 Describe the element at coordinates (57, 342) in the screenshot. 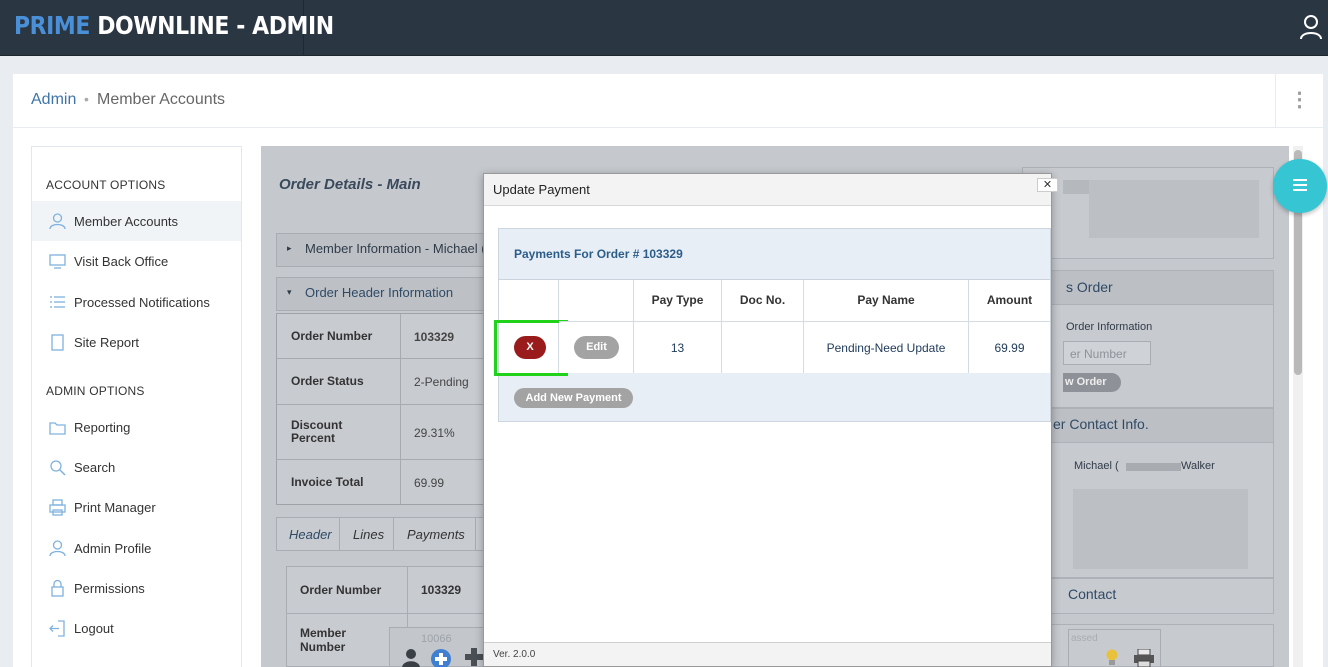

I see `document-icon` at that location.